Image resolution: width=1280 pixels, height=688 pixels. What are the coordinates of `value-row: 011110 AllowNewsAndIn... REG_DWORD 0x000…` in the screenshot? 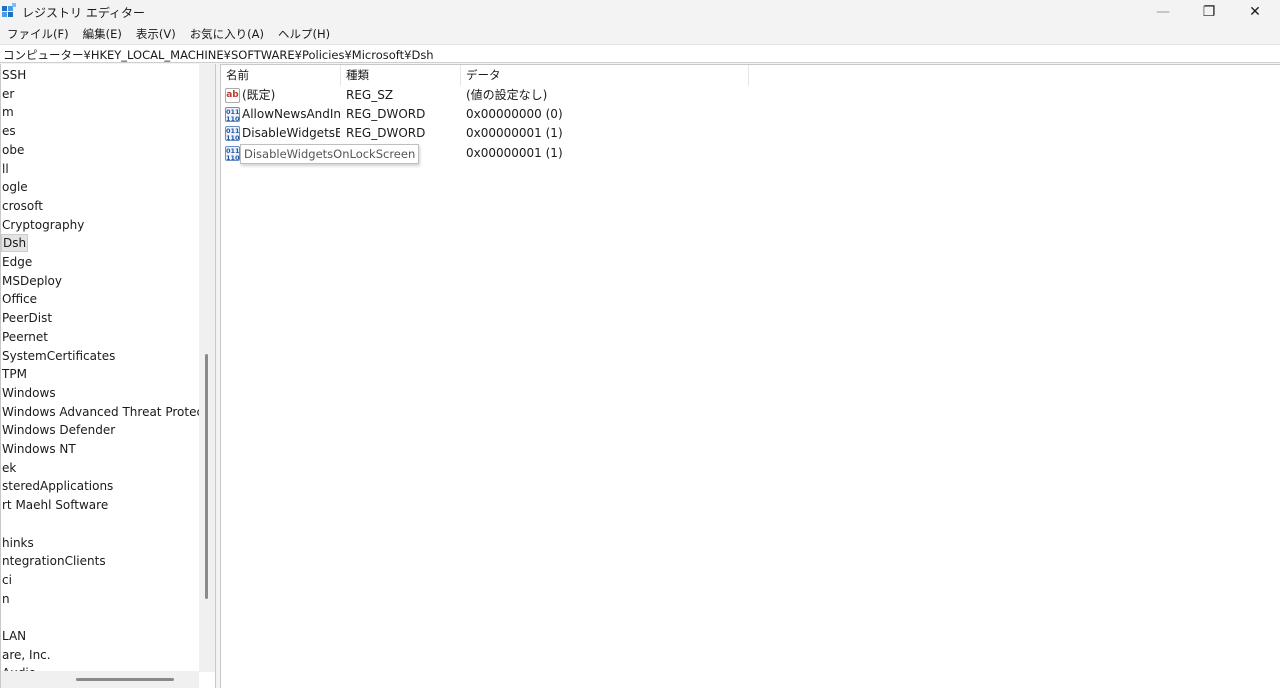 It's located at (521, 114).